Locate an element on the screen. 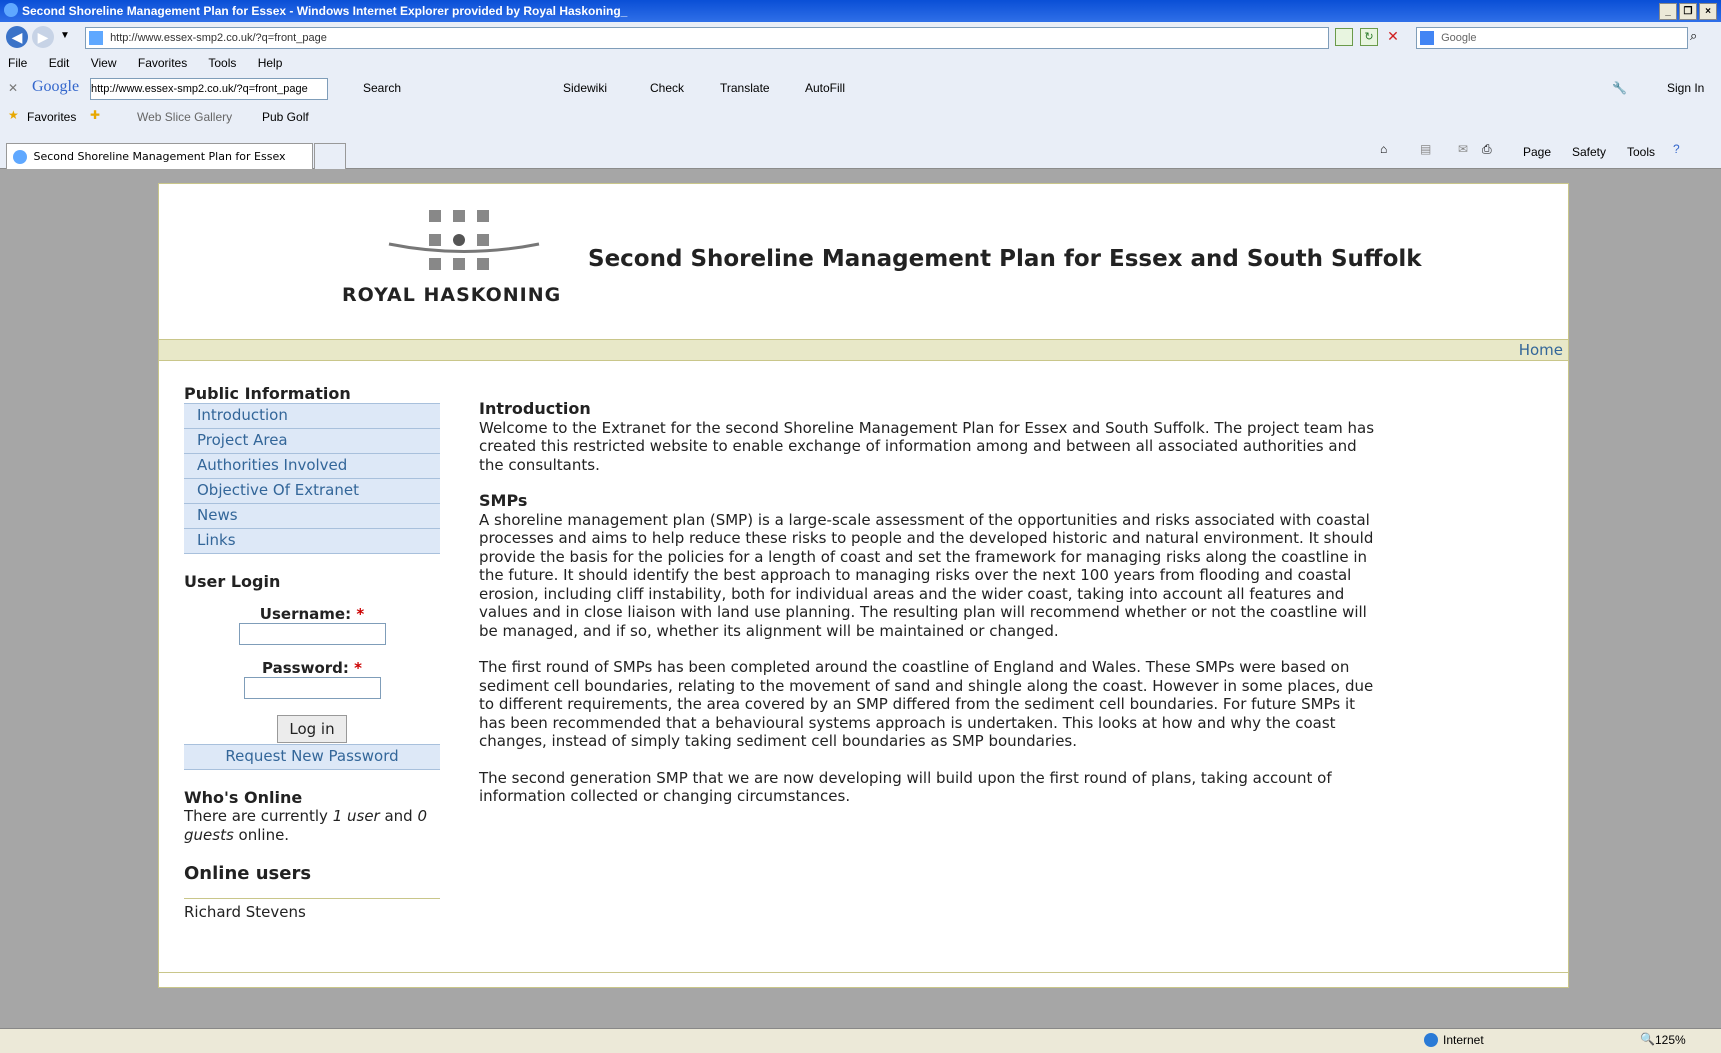  tab-ie-icon is located at coordinates (20, 157).